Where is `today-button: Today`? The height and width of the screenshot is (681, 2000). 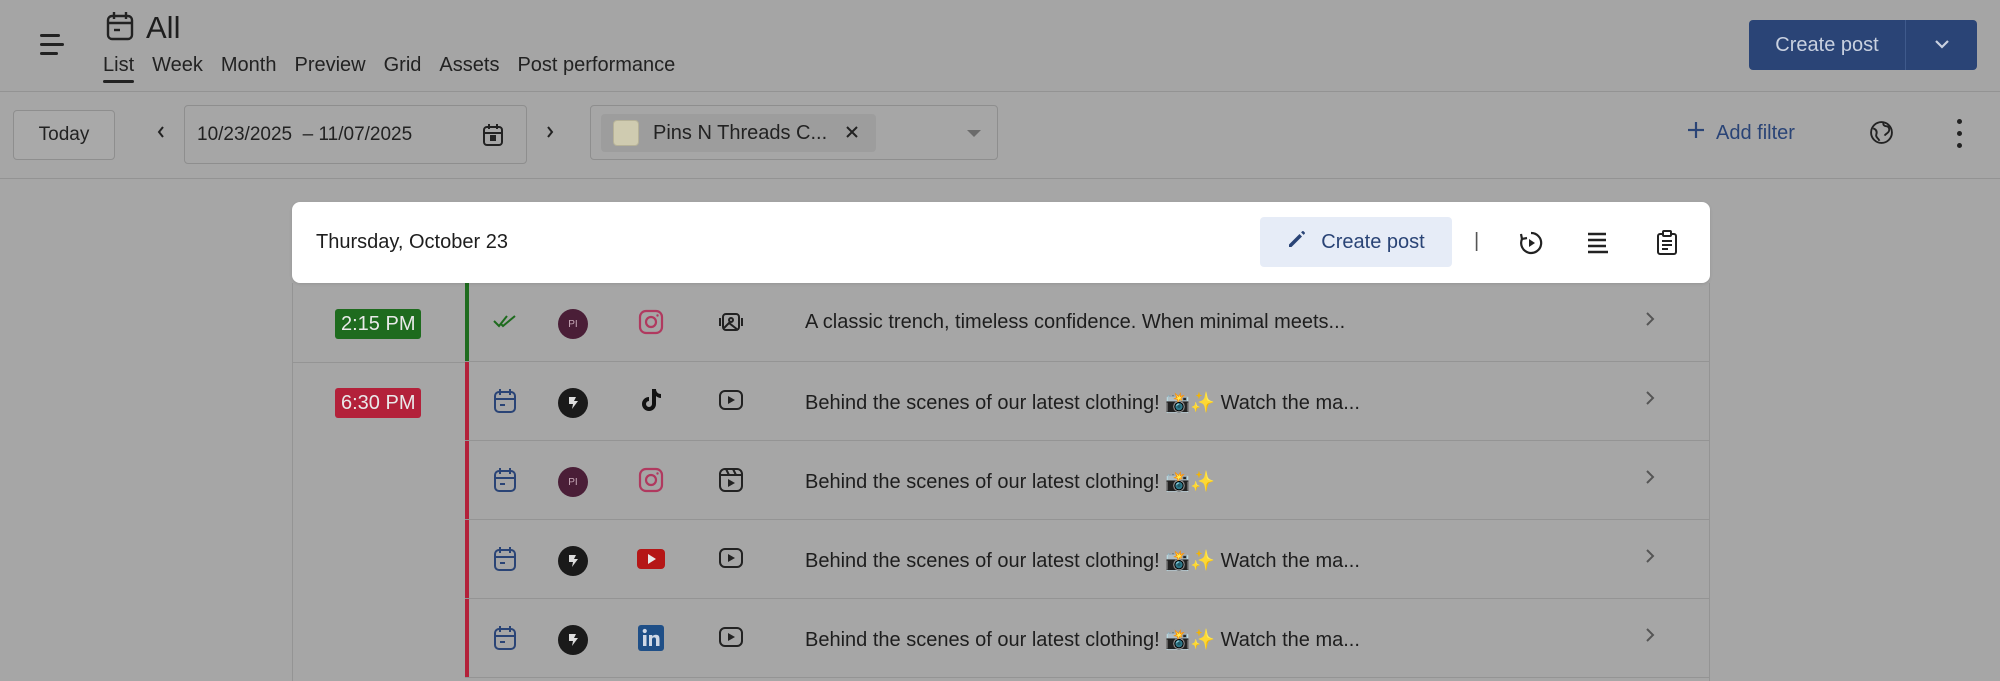
today-button: Today is located at coordinates (64, 135).